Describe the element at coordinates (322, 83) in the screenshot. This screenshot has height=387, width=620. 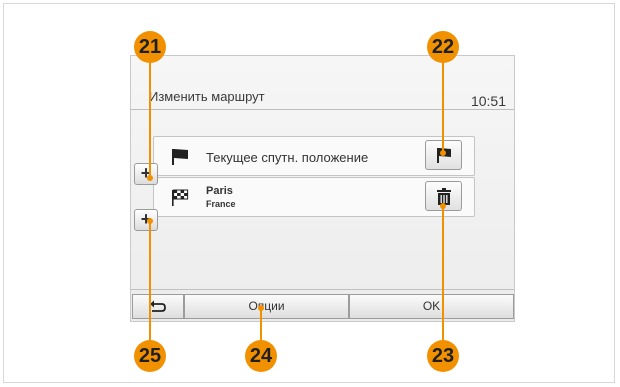
I see `title-bar: Изменить маршрут 10:51` at that location.